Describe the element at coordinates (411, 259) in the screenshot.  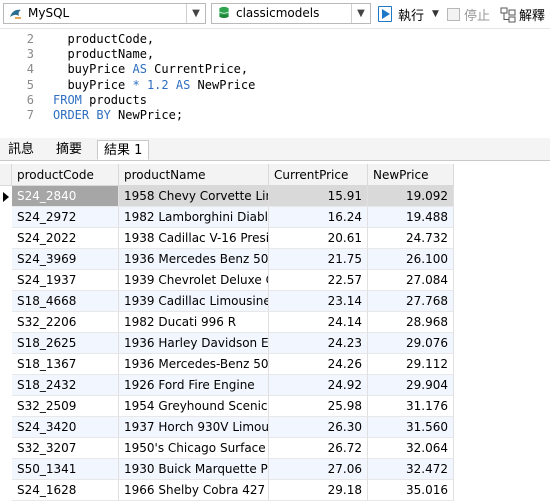
I see `table-cell: 26.100` at that location.